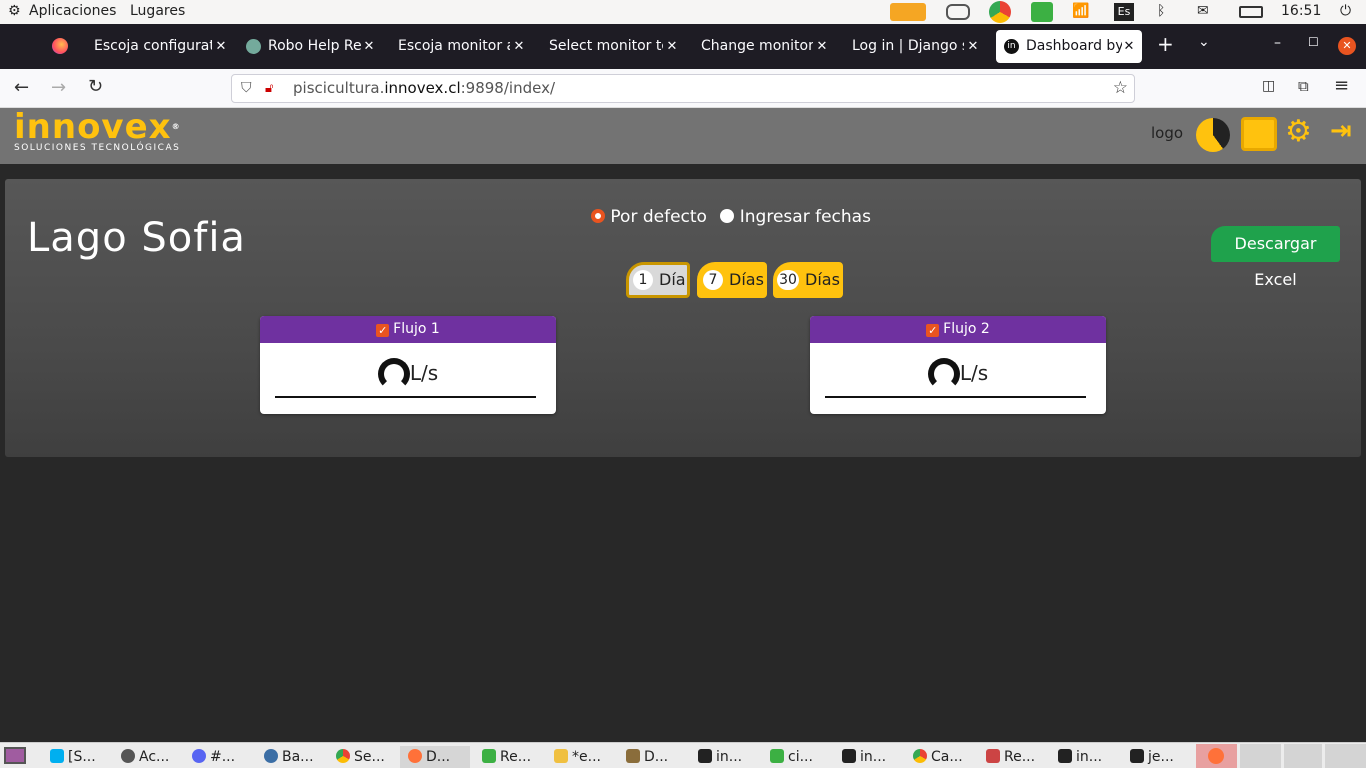 The width and height of the screenshot is (1366, 768). I want to click on settings-gears-icon: ⚙, so click(1298, 131).